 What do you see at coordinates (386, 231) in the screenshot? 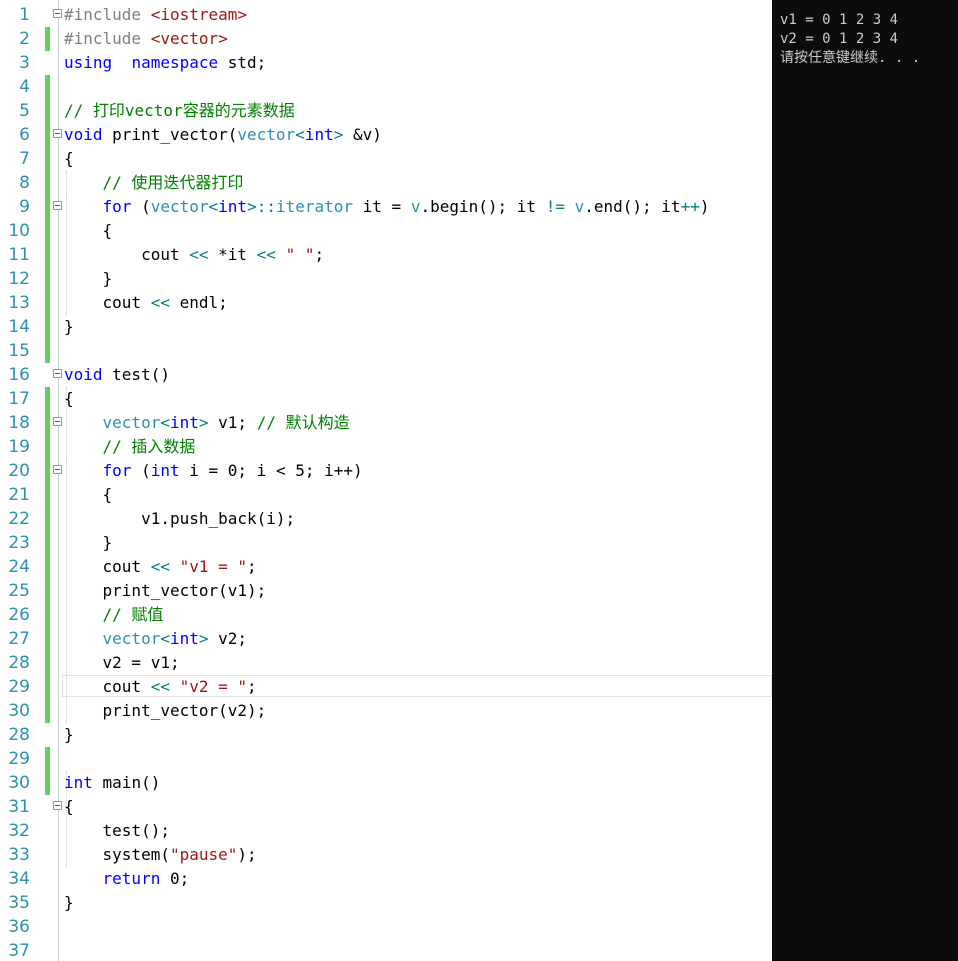
I see `code-line: 10 {` at bounding box center [386, 231].